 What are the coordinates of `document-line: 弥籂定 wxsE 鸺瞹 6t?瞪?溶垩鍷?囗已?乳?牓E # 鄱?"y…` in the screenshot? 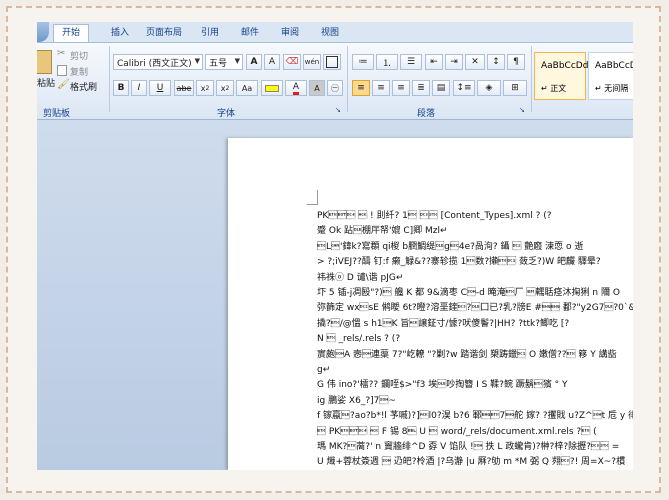 It's located at (475, 308).